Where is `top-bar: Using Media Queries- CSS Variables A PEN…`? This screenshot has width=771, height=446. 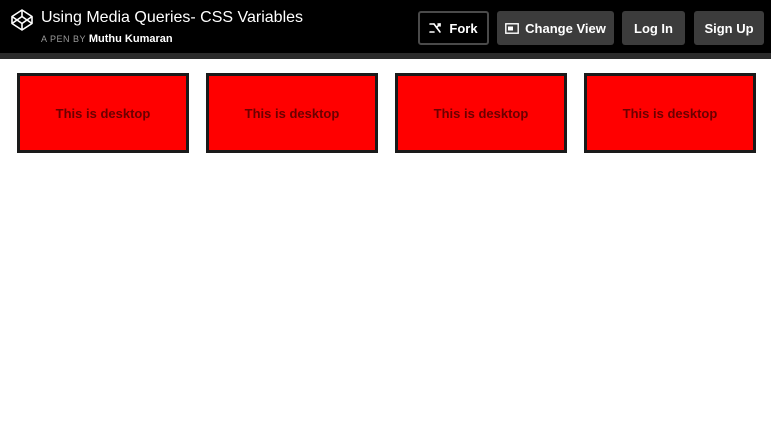
top-bar: Using Media Queries- CSS Variables A PEN… is located at coordinates (385, 26).